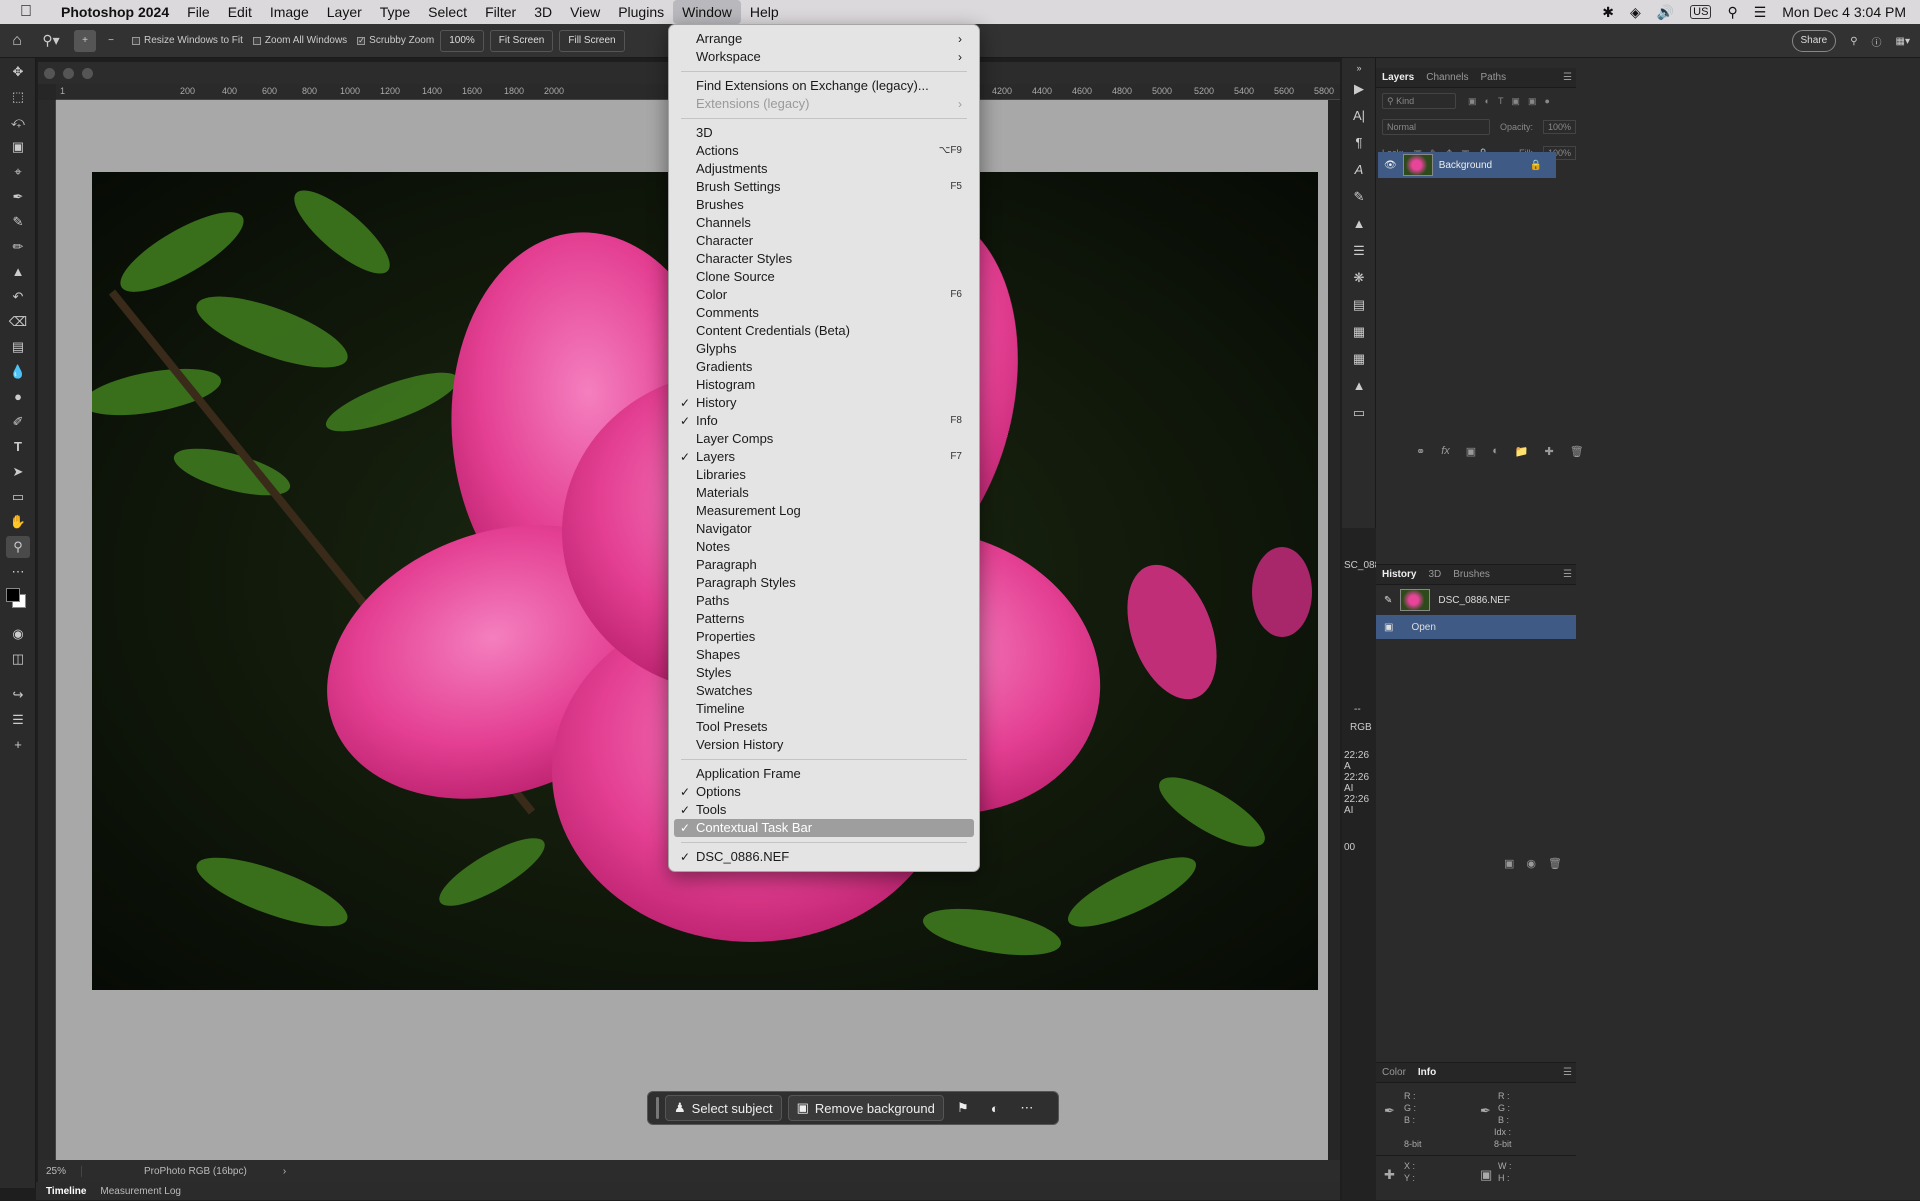 The image size is (1920, 1201). I want to click on menu-item-histogram: Histogram, so click(824, 385).